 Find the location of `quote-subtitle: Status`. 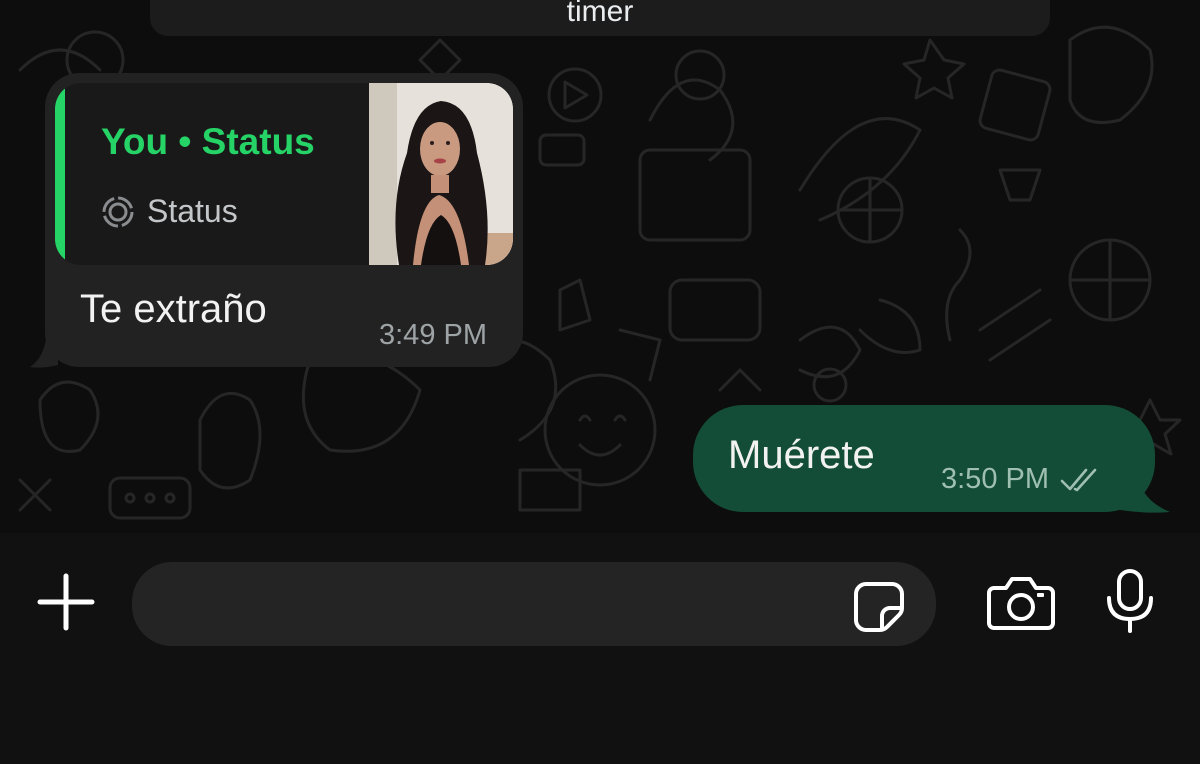

quote-subtitle: Status is located at coordinates (169, 211).